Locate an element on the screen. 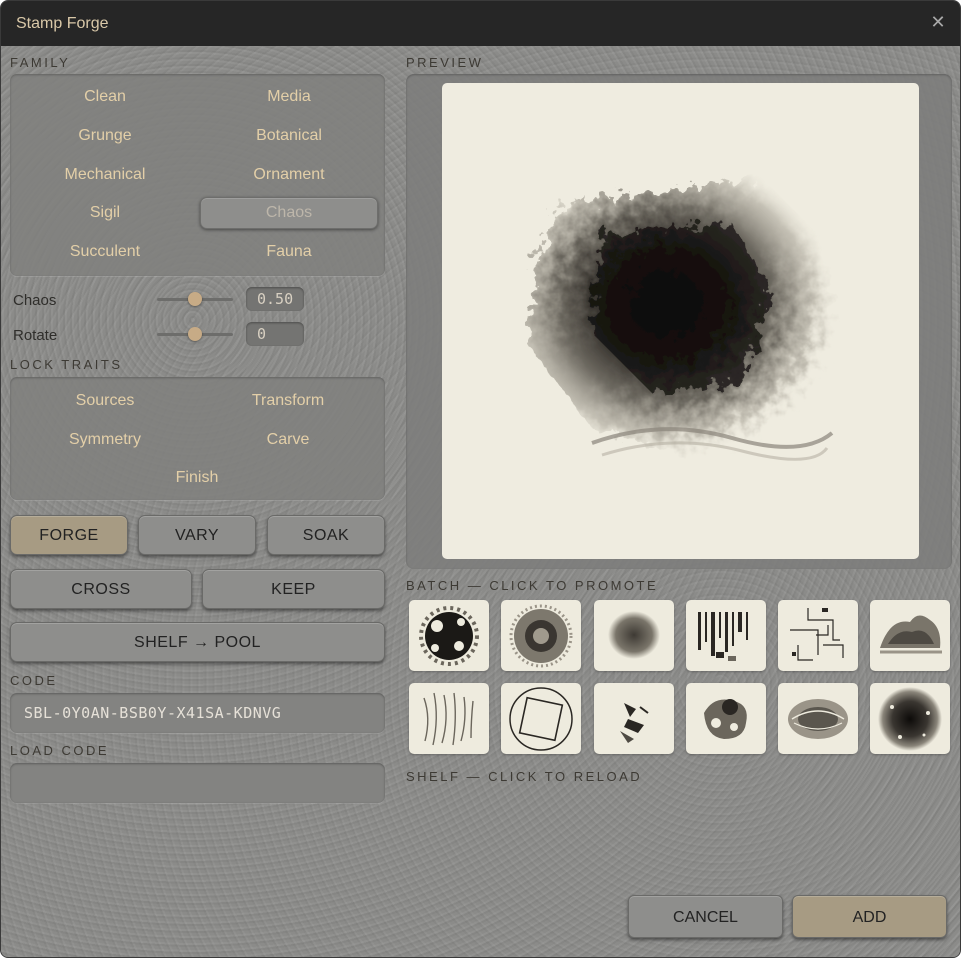  lock-chip-carve: Carve is located at coordinates (288, 440).